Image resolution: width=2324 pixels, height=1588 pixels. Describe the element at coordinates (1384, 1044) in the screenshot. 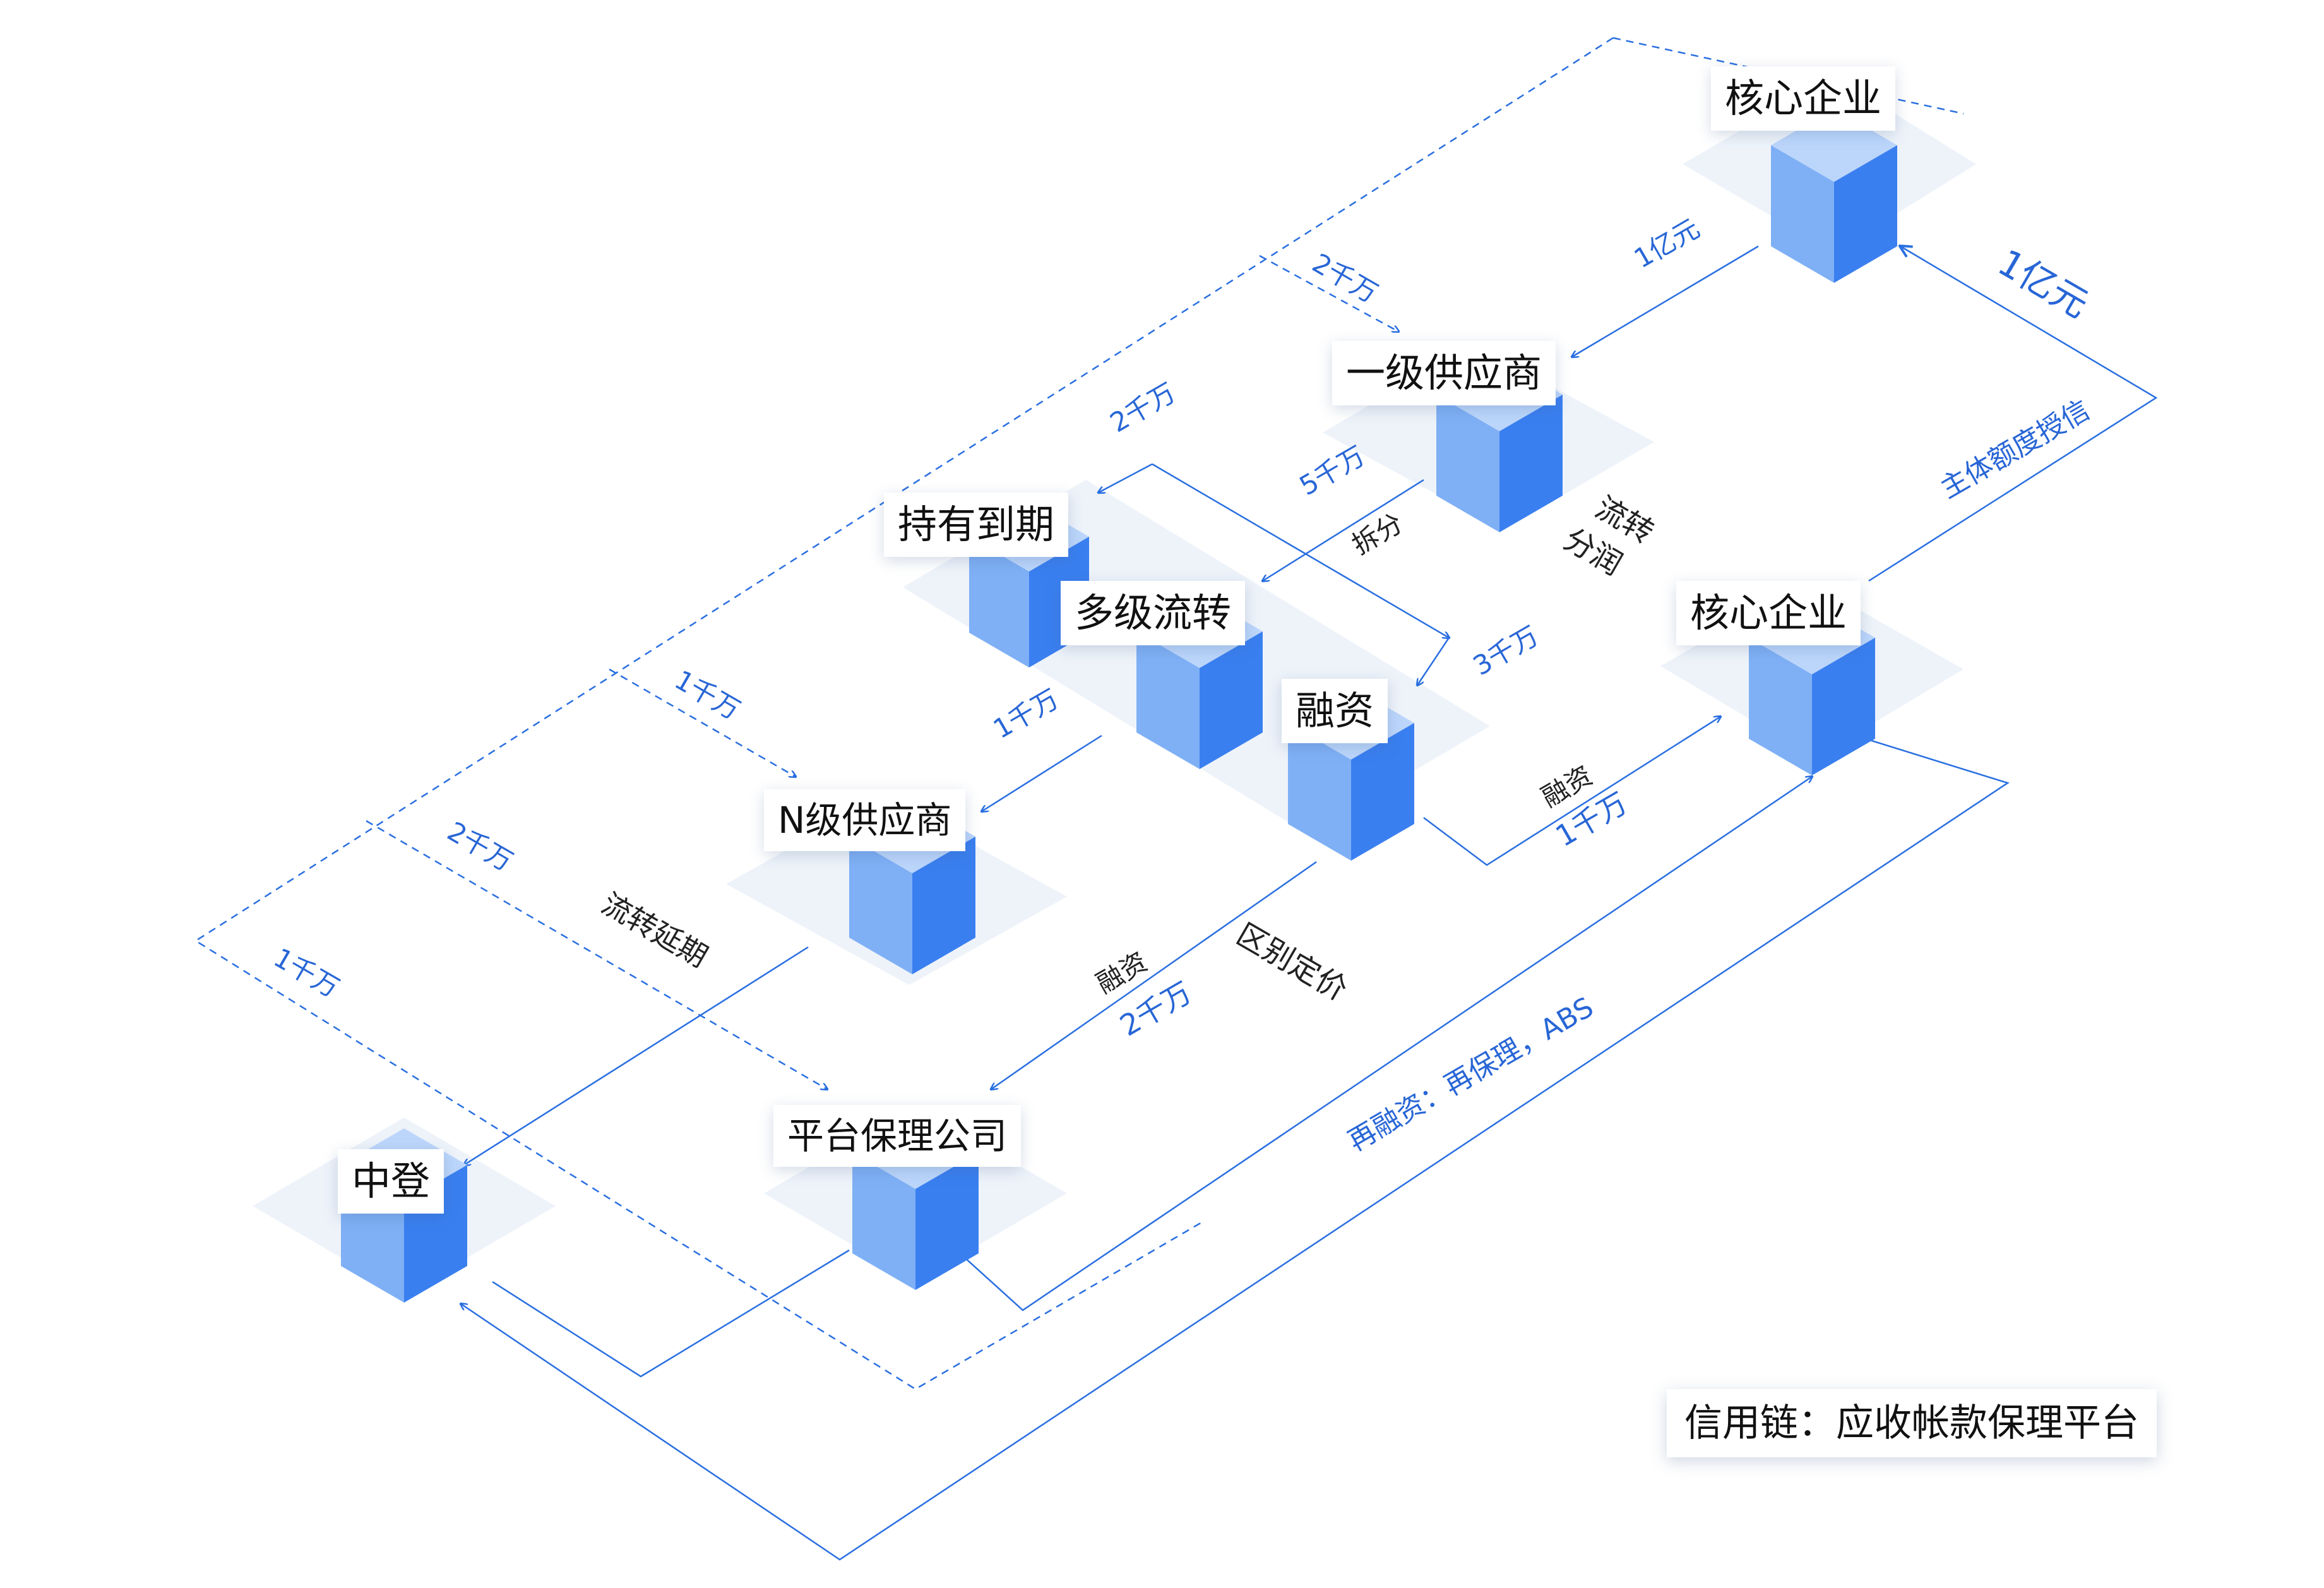

I see `edge-refinance` at that location.